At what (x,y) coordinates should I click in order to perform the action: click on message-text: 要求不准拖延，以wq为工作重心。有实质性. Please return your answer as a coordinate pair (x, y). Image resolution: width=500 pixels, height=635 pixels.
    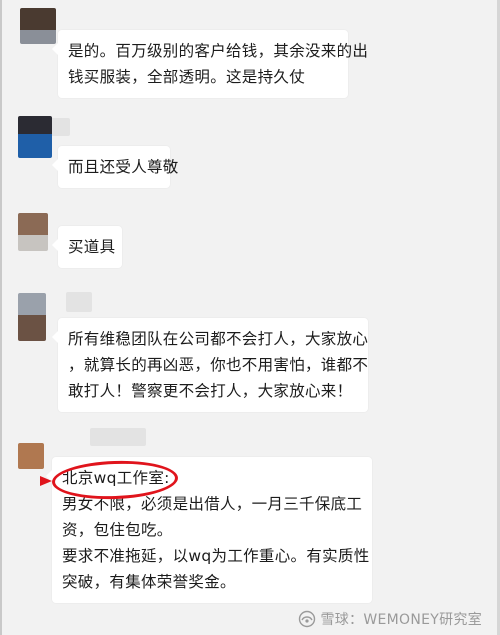
    Looking at the image, I should click on (216, 556).